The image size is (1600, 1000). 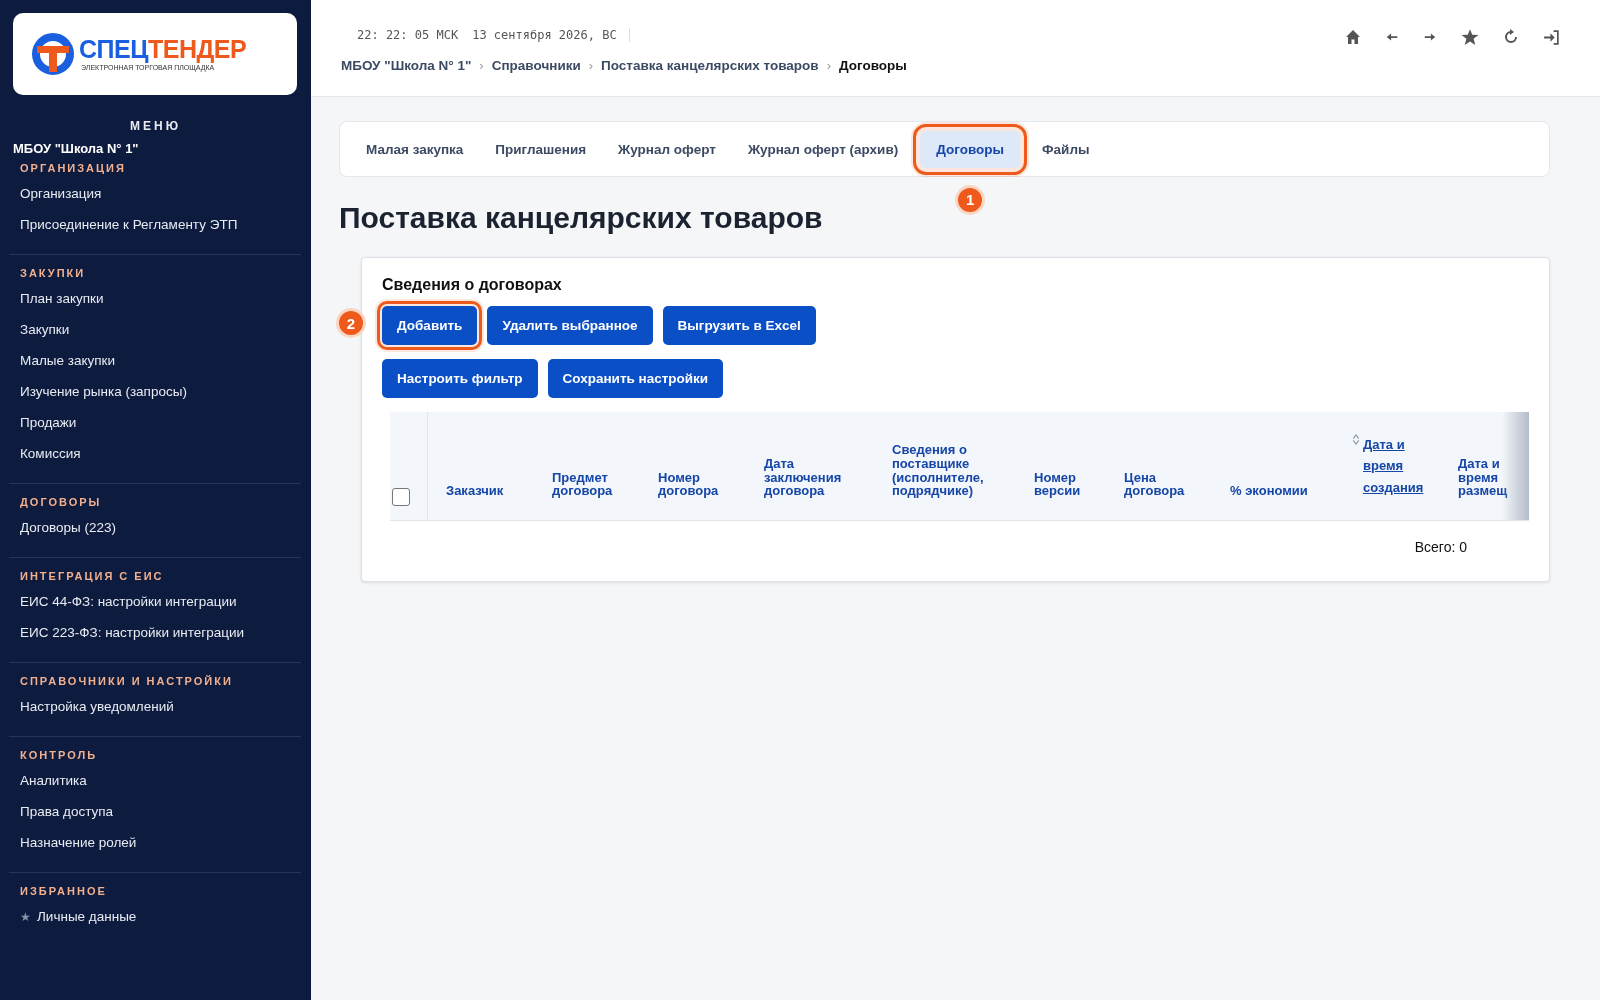 I want to click on column-header: Цена договора, so click(x=1155, y=484).